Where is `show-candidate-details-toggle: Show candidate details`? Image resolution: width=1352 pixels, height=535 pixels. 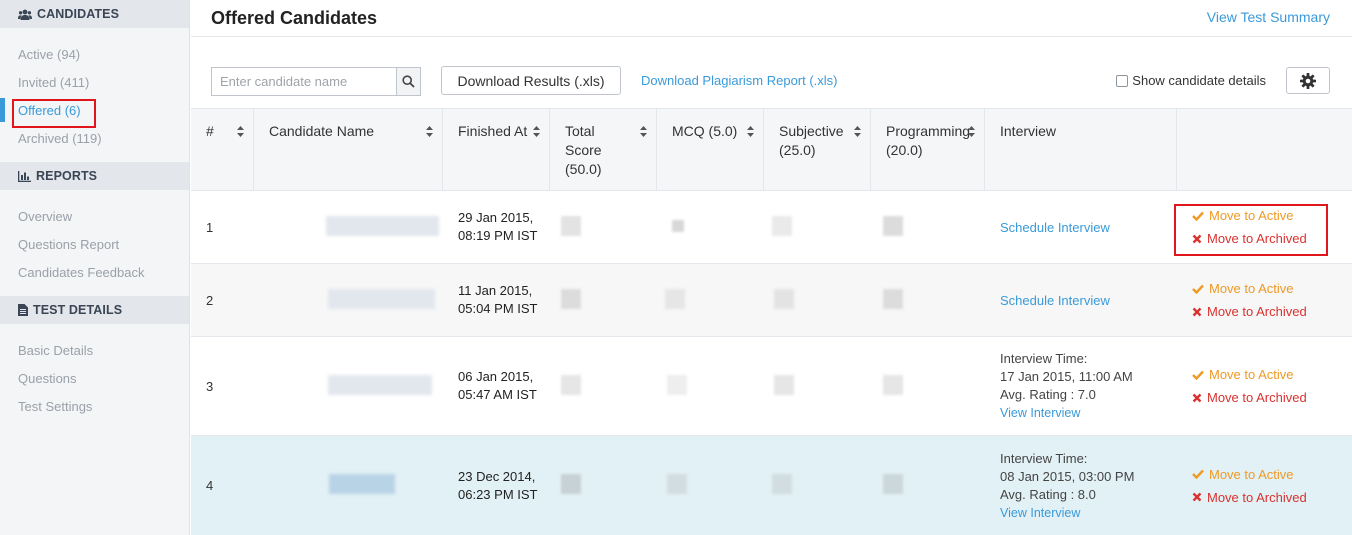
show-candidate-details-toggle: Show candidate details is located at coordinates (1191, 80).